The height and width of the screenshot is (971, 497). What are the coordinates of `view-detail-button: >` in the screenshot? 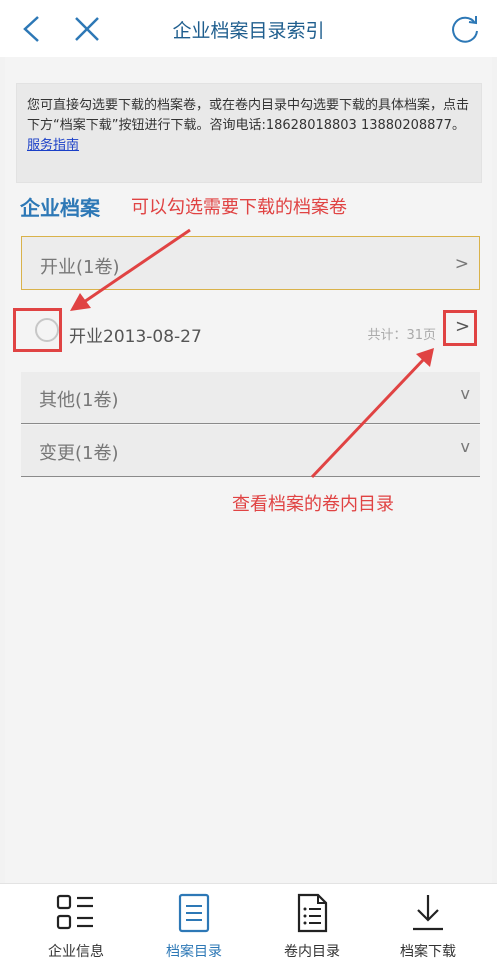 It's located at (460, 328).